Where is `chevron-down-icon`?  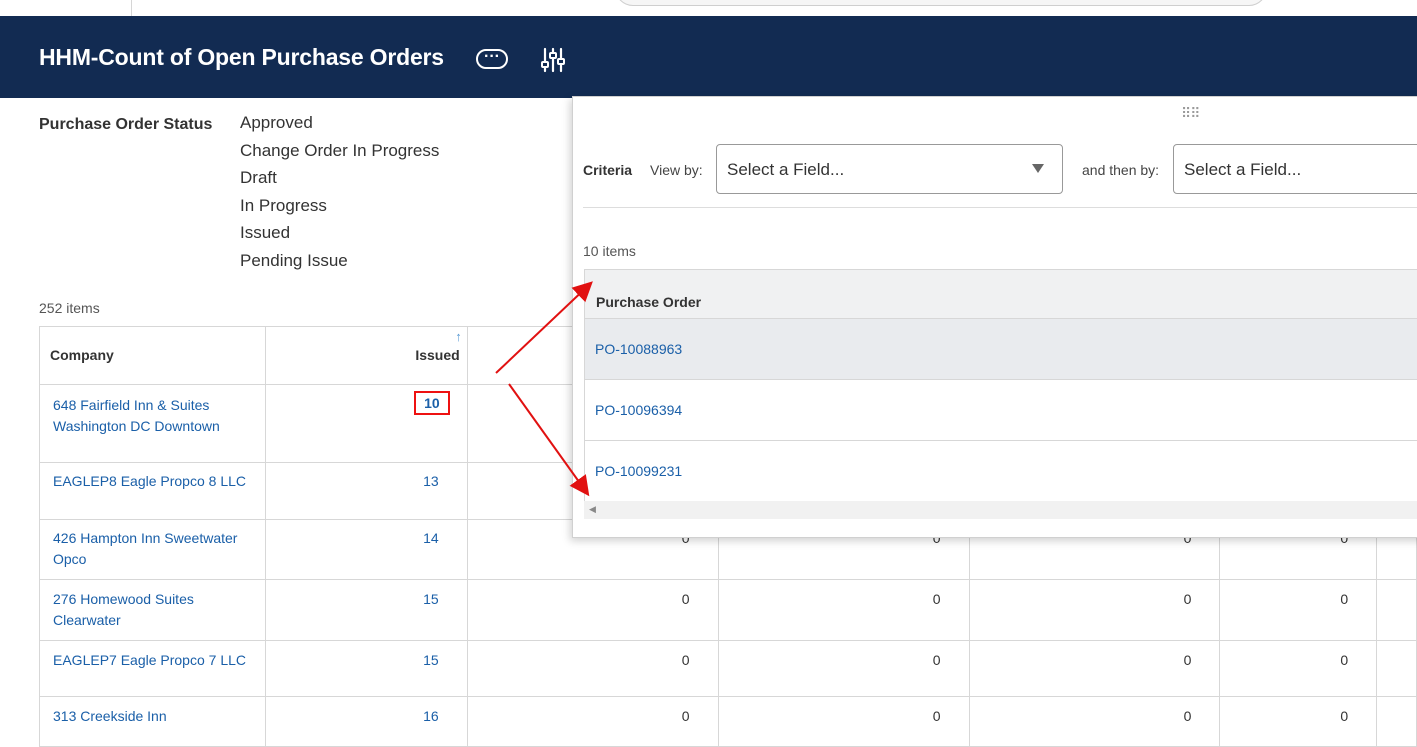 chevron-down-icon is located at coordinates (1038, 168).